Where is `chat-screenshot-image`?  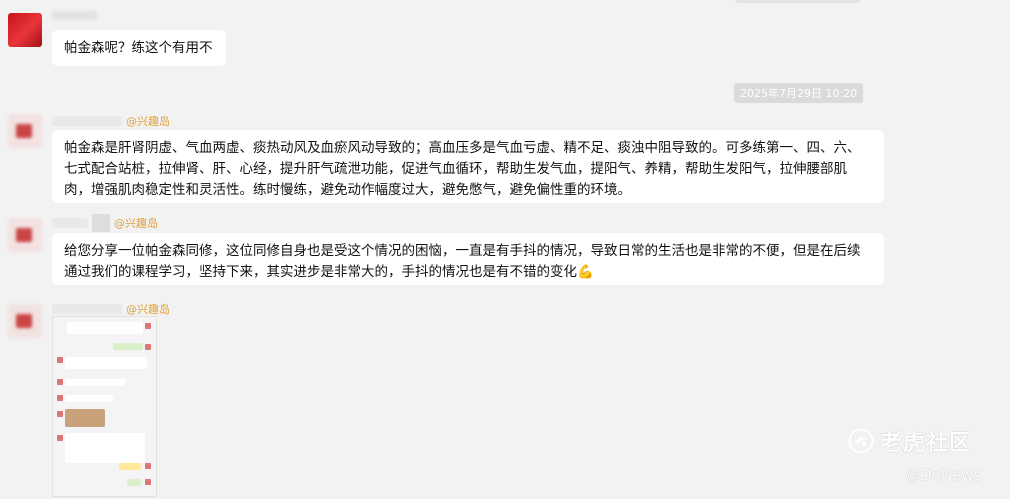
chat-screenshot-image is located at coordinates (104, 406).